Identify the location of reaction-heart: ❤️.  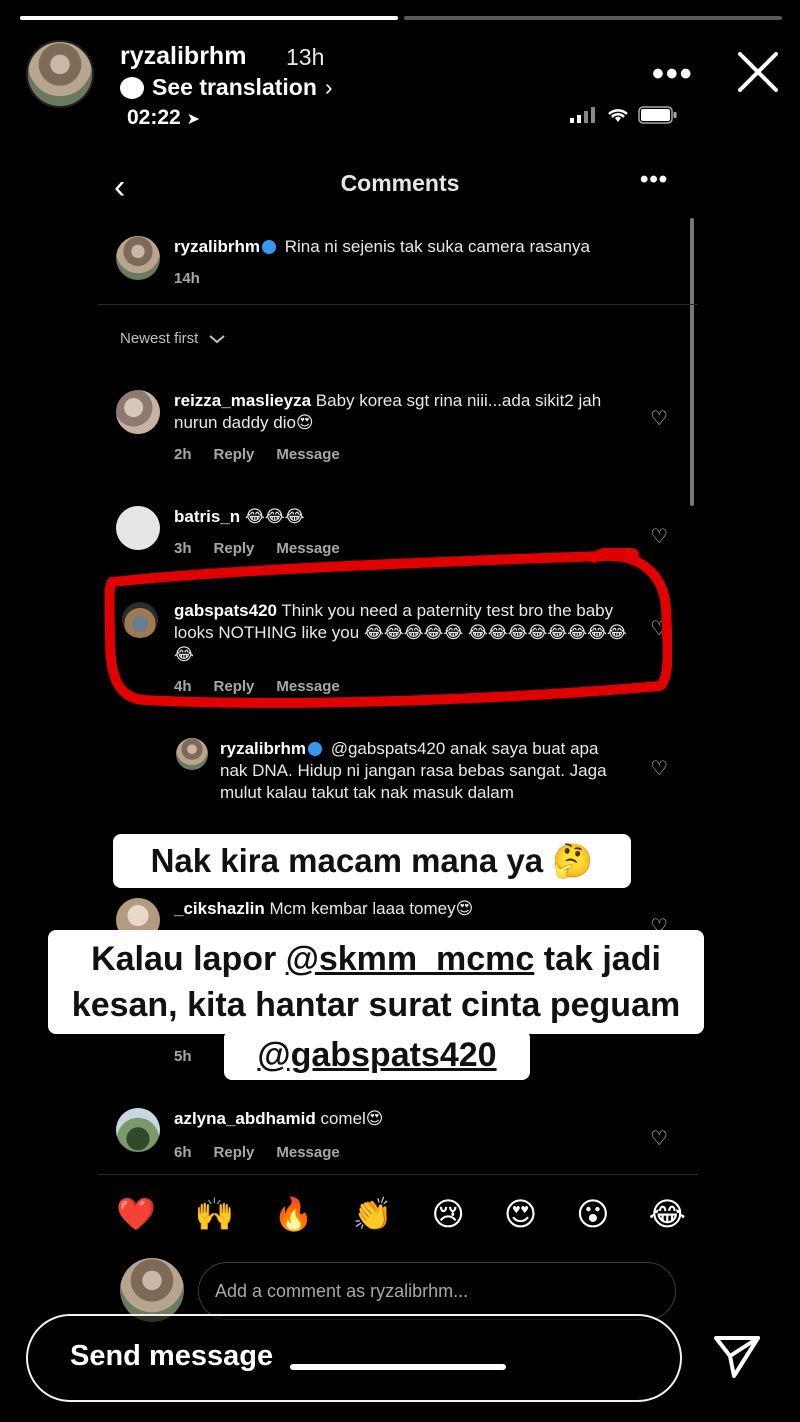
(136, 1214).